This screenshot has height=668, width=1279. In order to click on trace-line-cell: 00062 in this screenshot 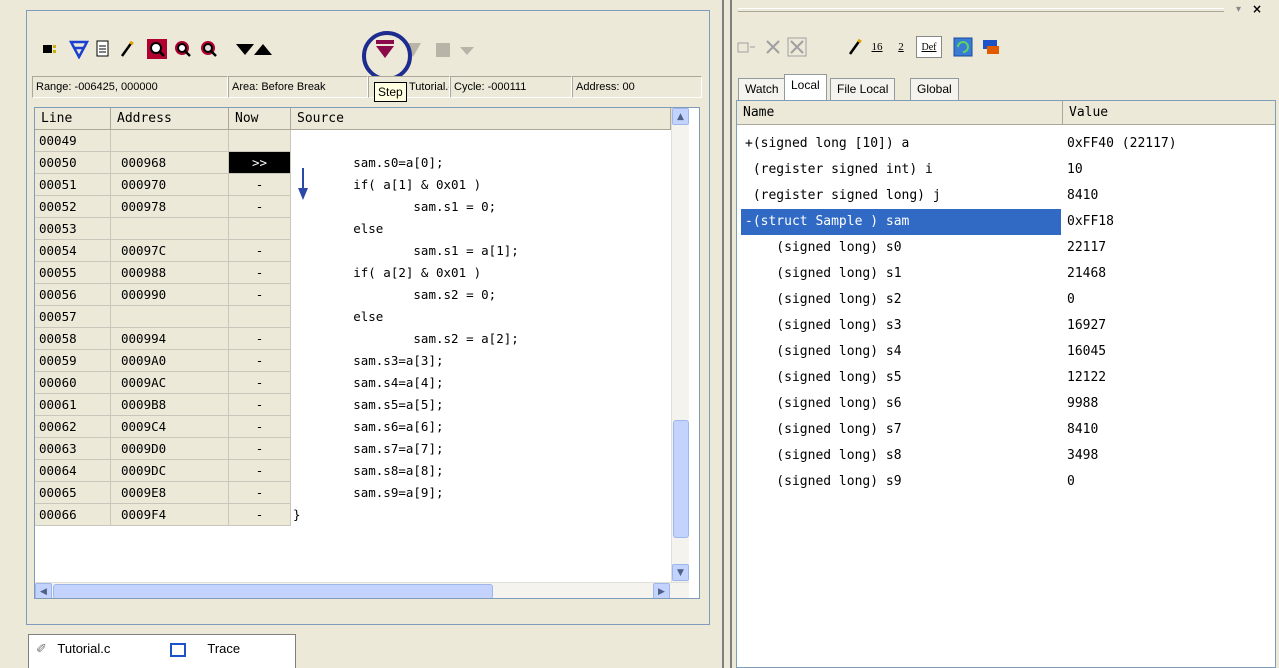, I will do `click(73, 427)`.